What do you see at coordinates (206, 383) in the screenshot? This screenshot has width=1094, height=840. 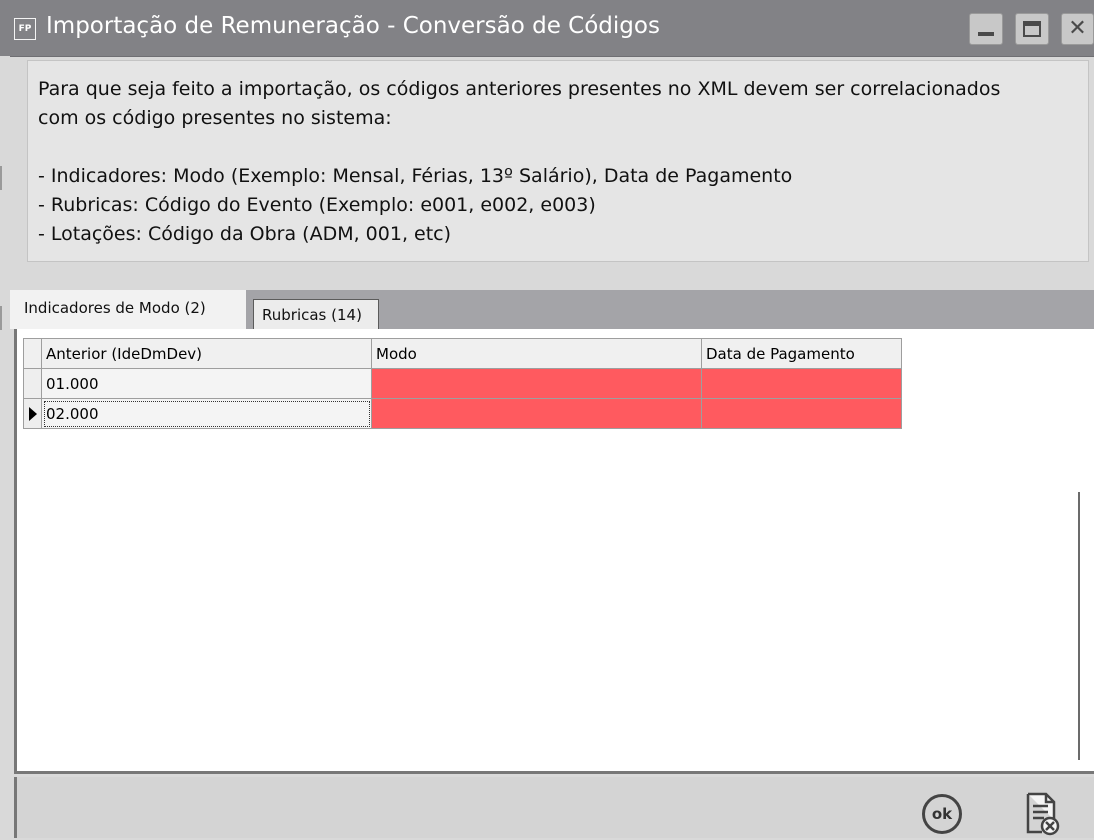 I see `anterior-cell: 01.000` at bounding box center [206, 383].